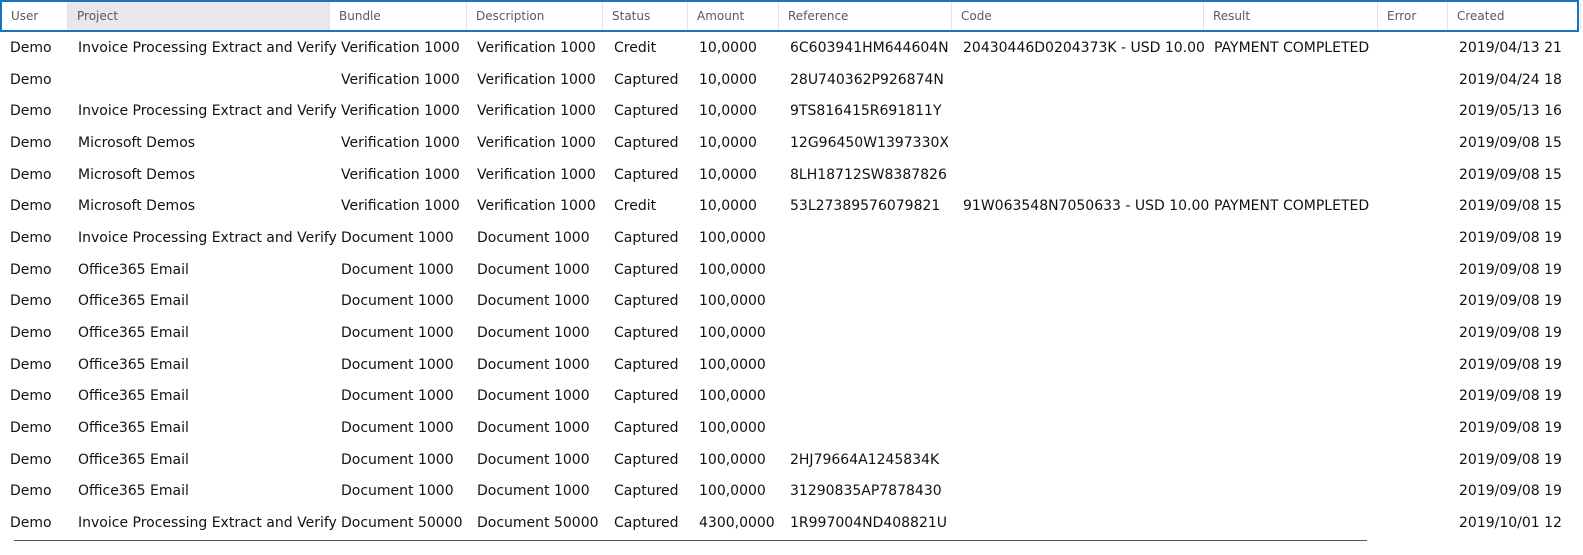 Image resolution: width=1583 pixels, height=555 pixels. I want to click on cell-created: 2019/10/01 12, so click(1510, 523).